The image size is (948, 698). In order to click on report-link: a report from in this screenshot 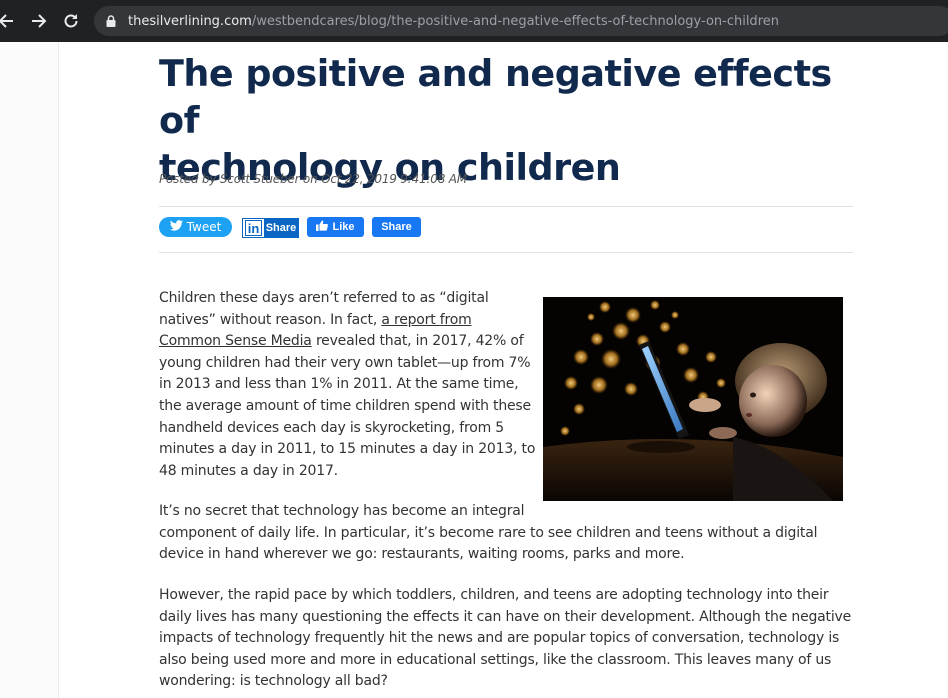, I will do `click(426, 320)`.